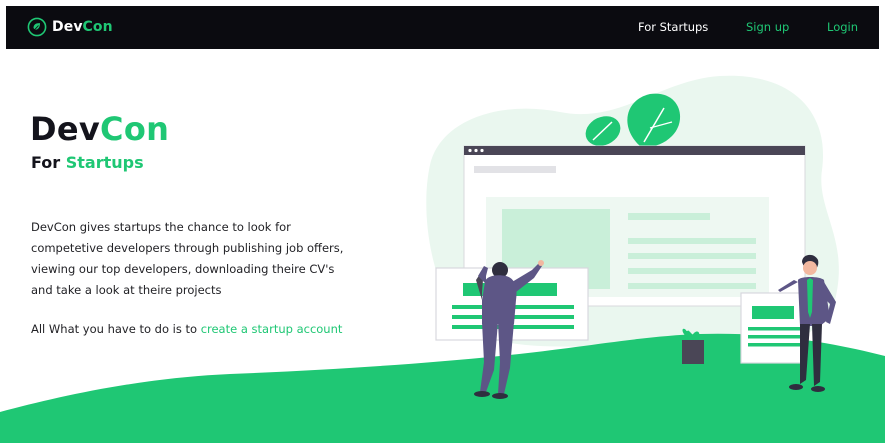 Image resolution: width=885 pixels, height=443 pixels. I want to click on nav-link-sign-up: Sign up, so click(767, 27).